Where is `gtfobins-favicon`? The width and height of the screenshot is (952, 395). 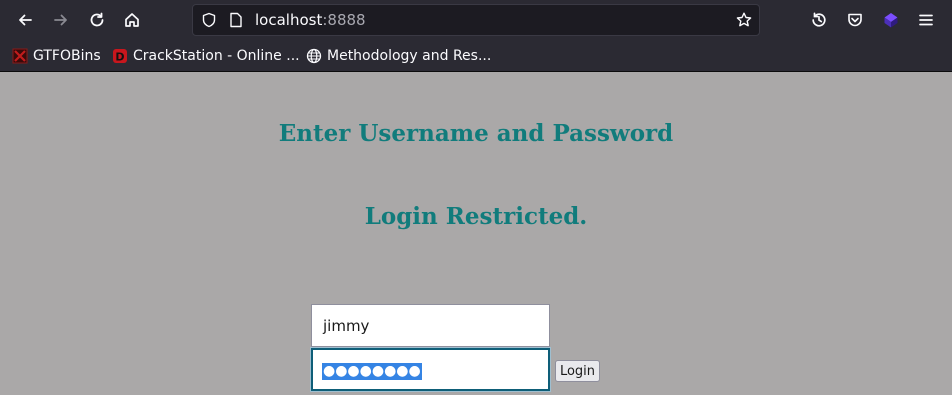 gtfobins-favicon is located at coordinates (20, 56).